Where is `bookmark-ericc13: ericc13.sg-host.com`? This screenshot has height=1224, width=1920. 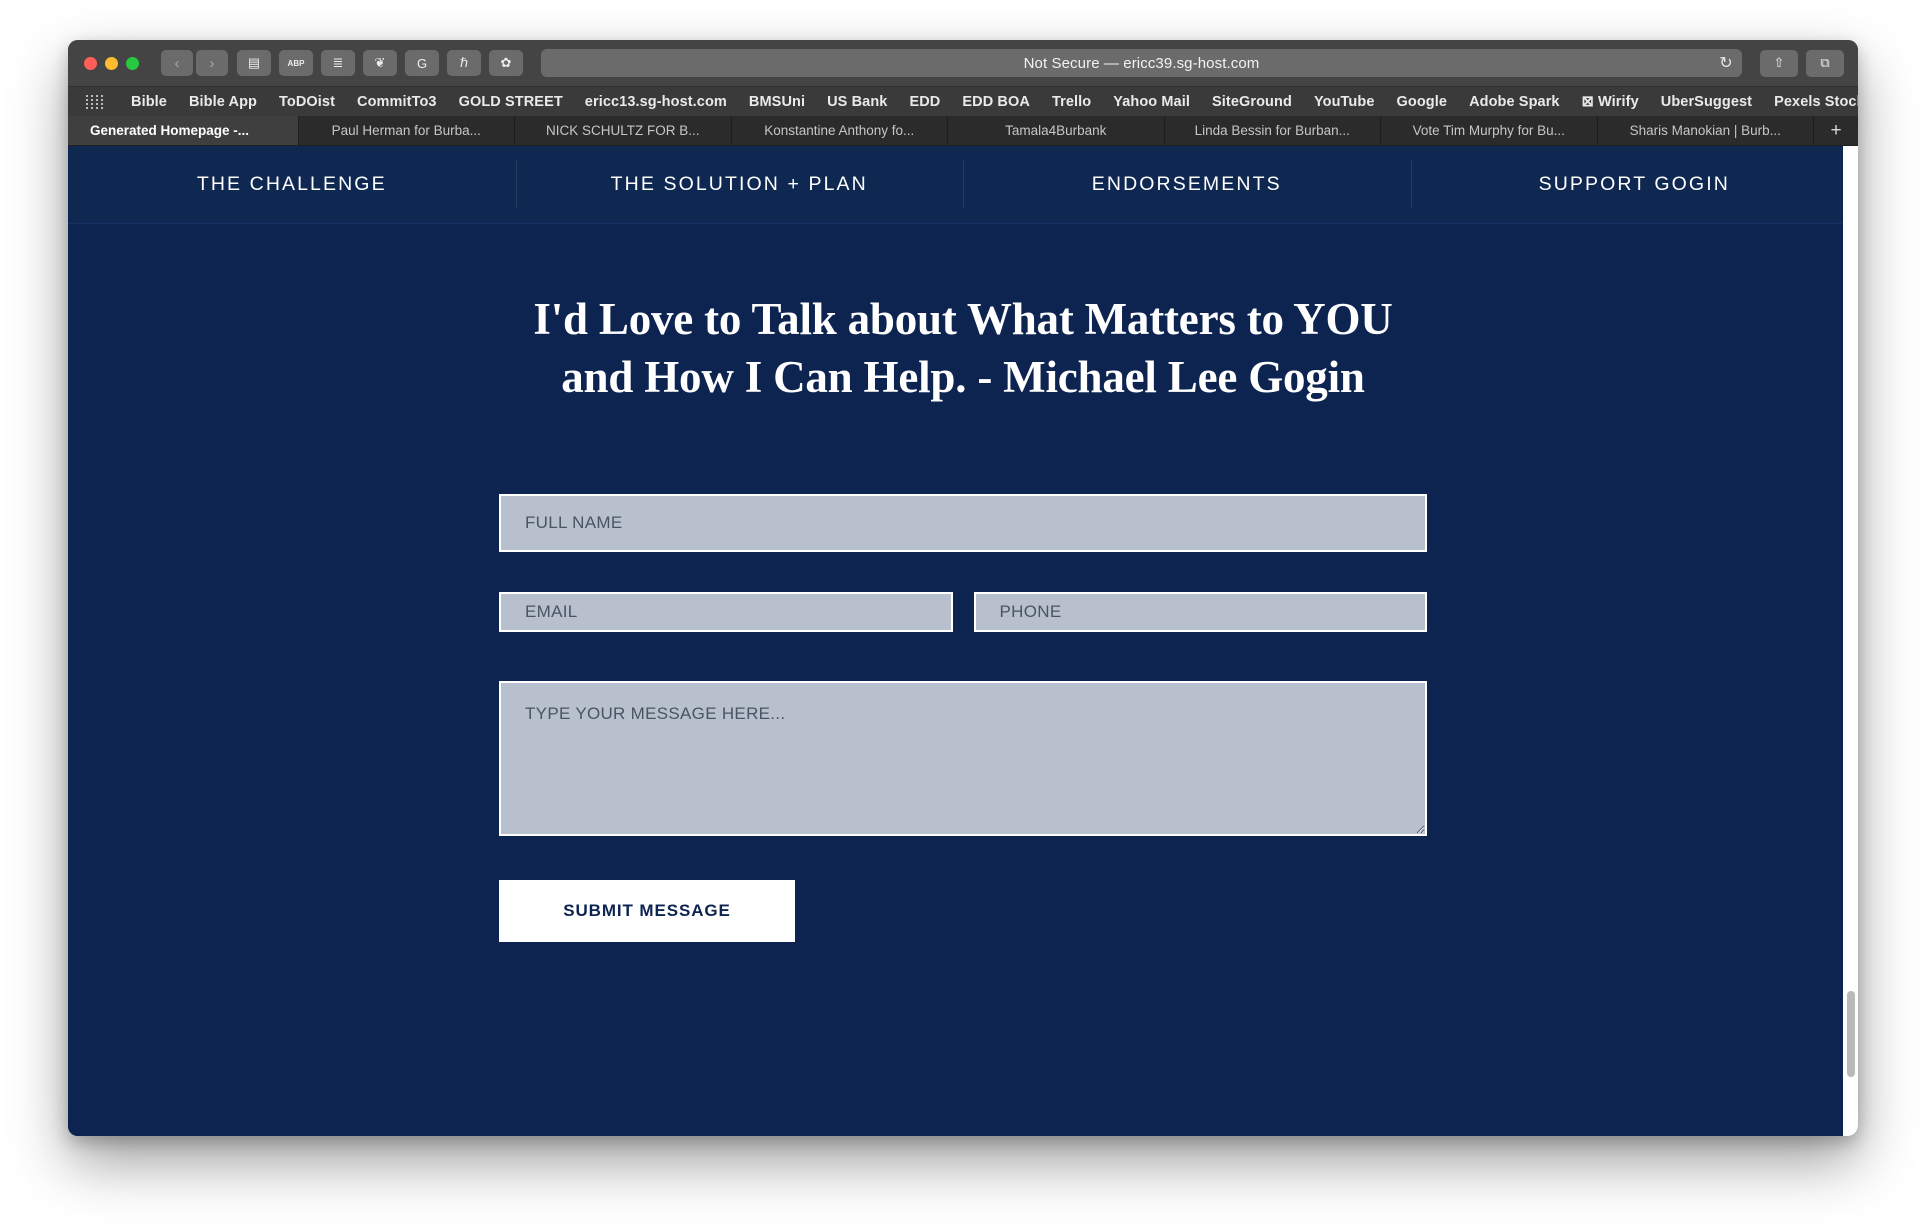 bookmark-ericc13: ericc13.sg-host.com is located at coordinates (656, 102).